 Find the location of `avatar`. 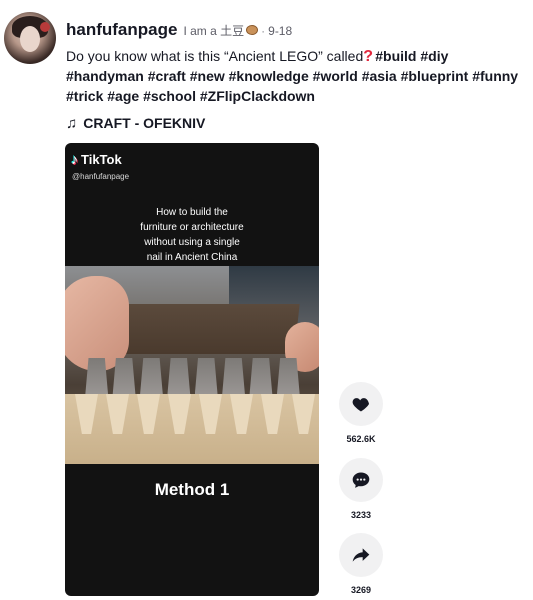

avatar is located at coordinates (30, 38).